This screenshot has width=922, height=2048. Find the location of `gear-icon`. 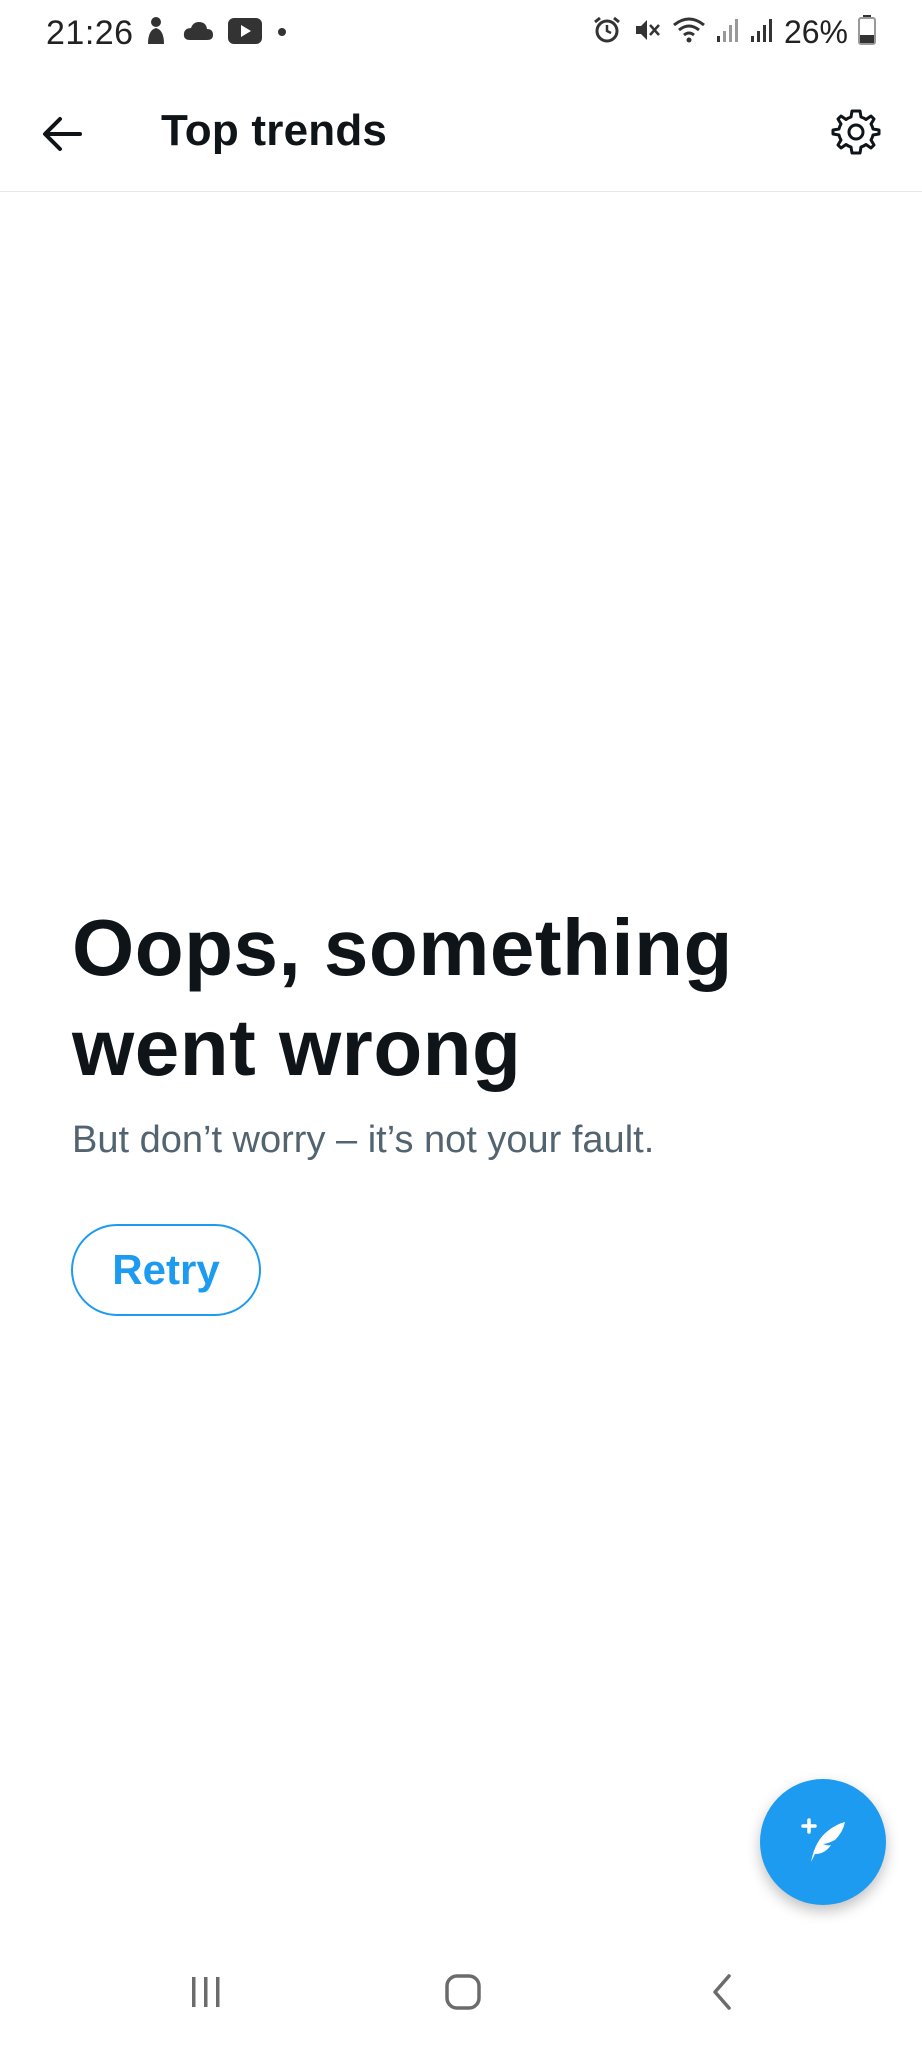

gear-icon is located at coordinates (856, 134).